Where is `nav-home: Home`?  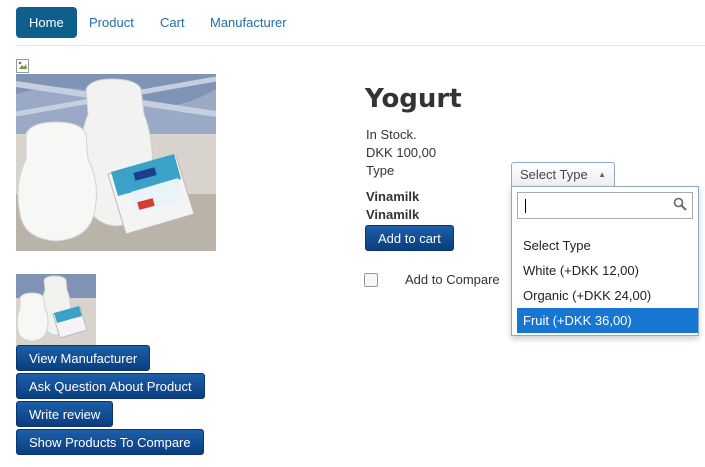 nav-home: Home is located at coordinates (46, 22).